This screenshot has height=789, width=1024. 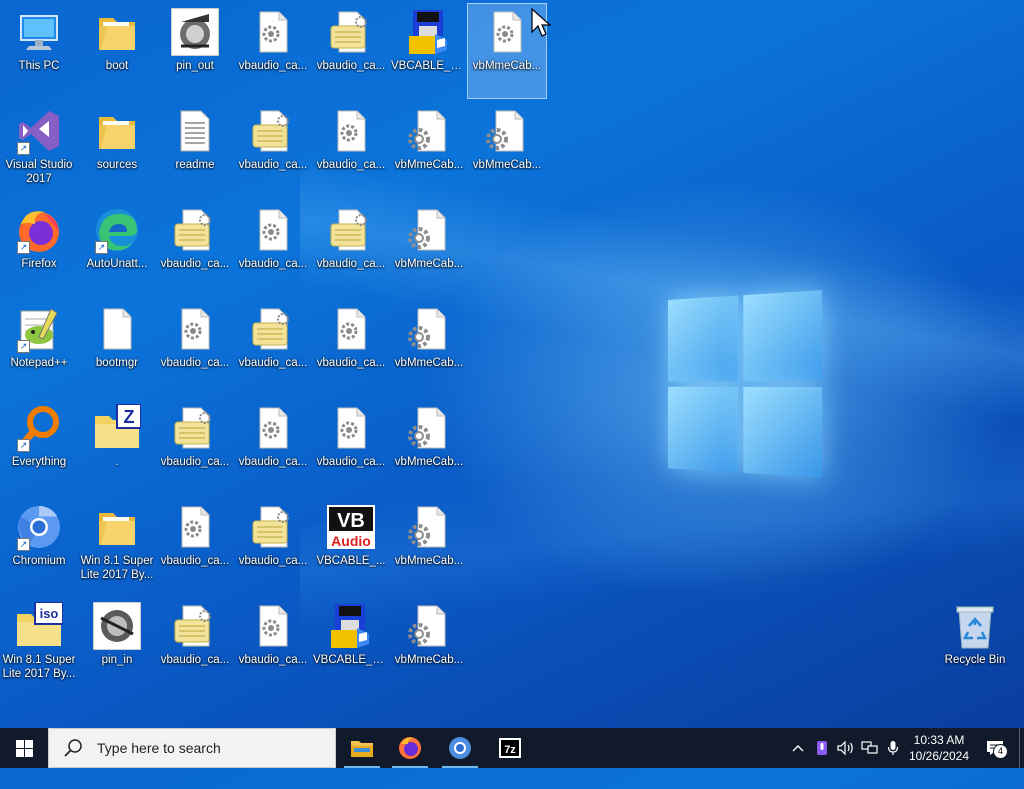 I want to click on desktop-icon: ↗ Everything, so click(x=39, y=447).